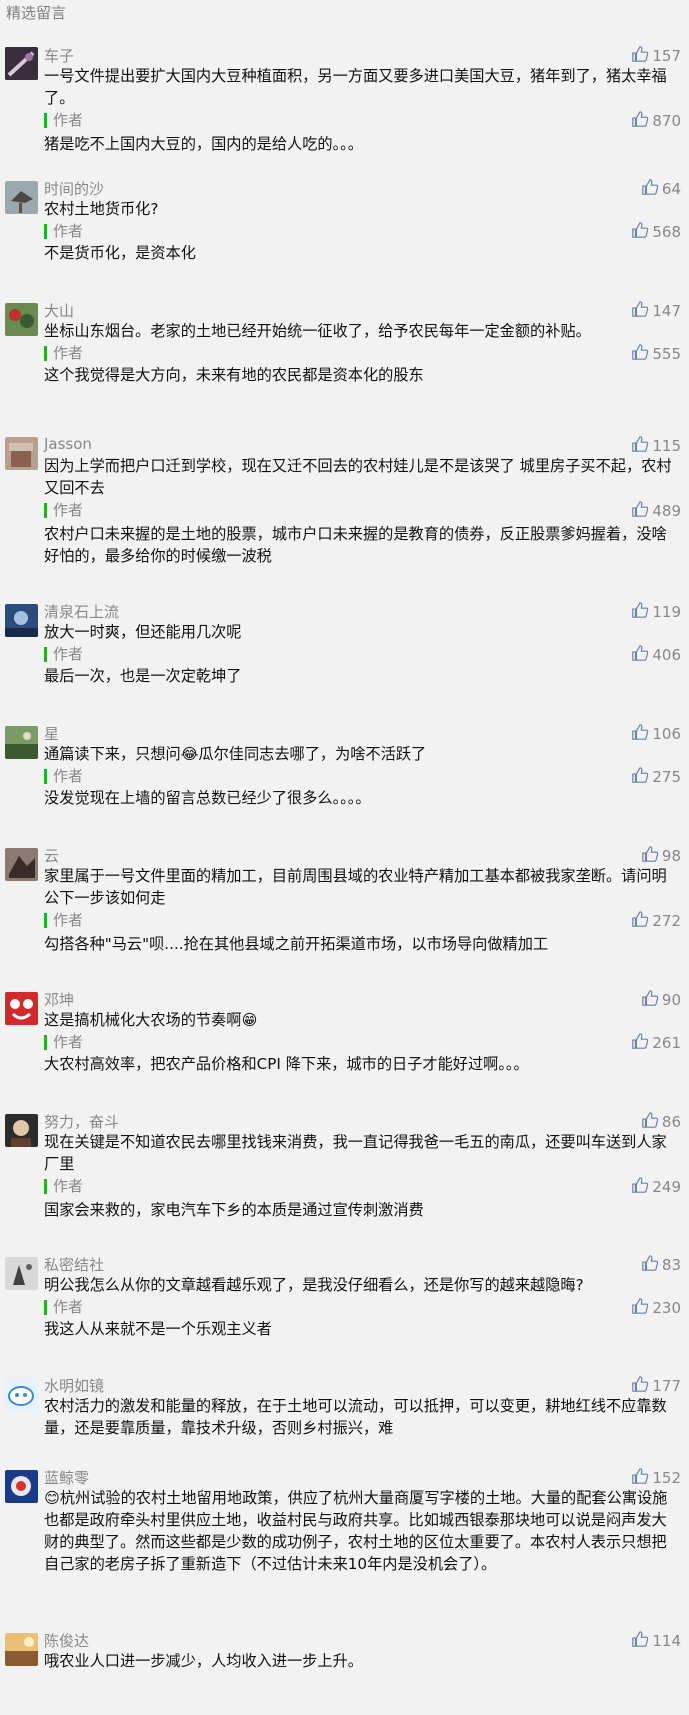 The height and width of the screenshot is (1715, 689). What do you see at coordinates (51, 733) in the screenshot?
I see `nickname: 星` at bounding box center [51, 733].